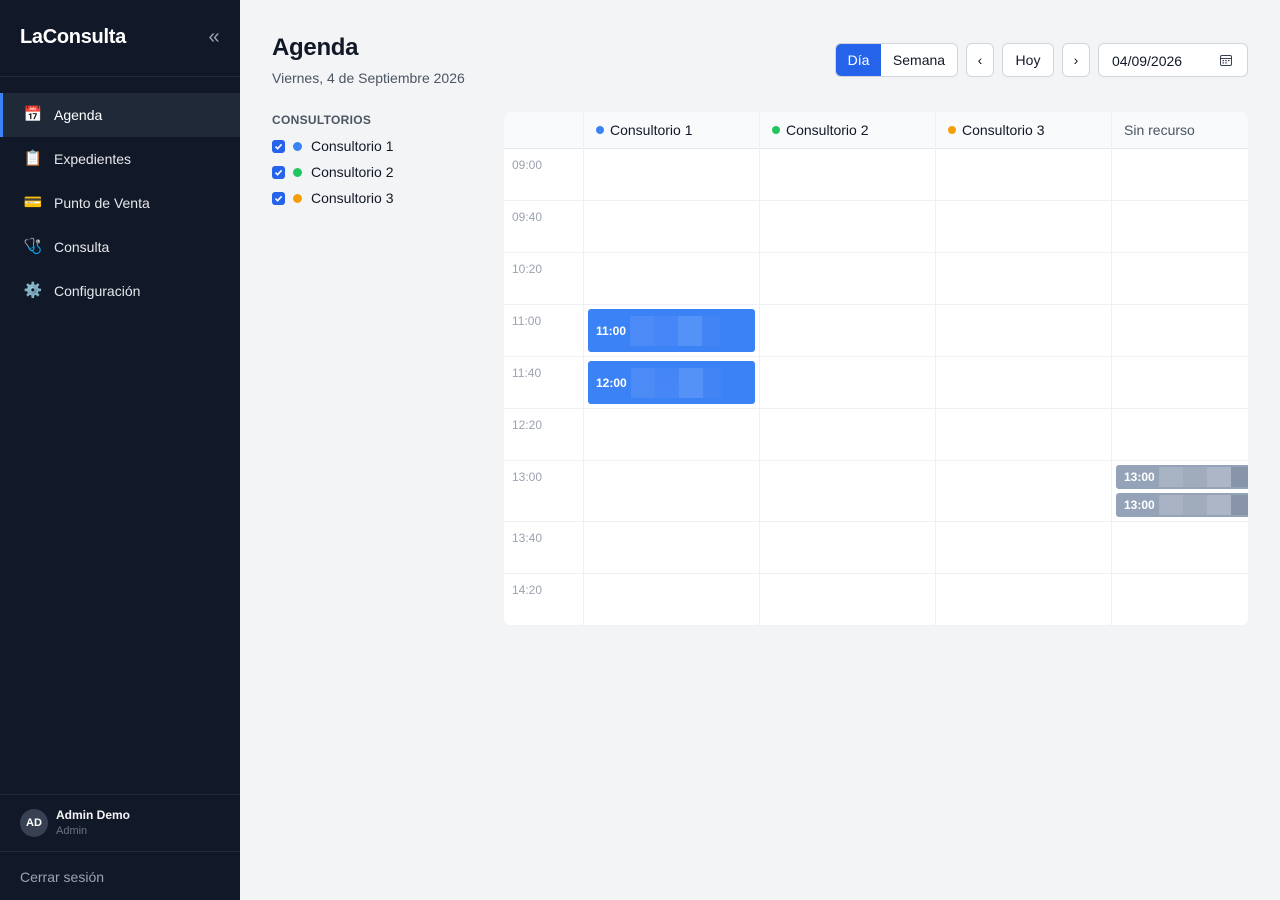  I want to click on time-label: 11:40, so click(527, 373).